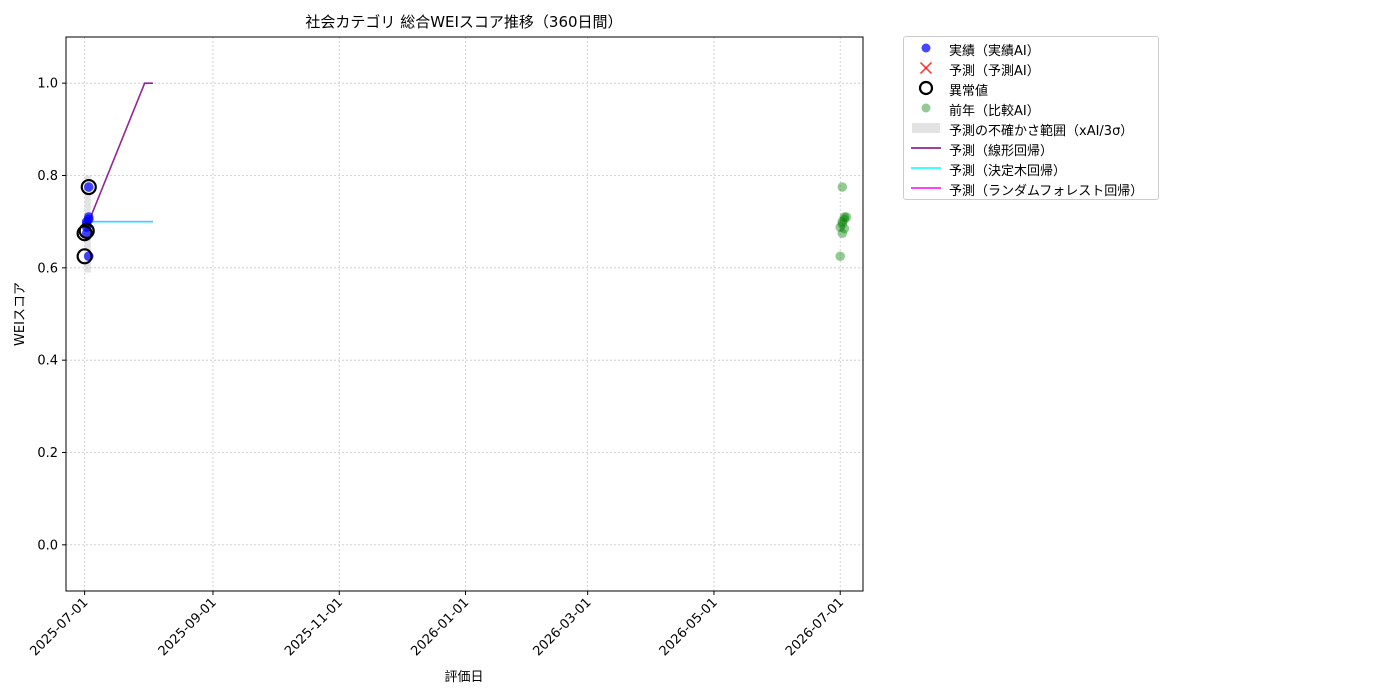 The width and height of the screenshot is (1400, 700). I want to click on y-tick-label: 0.0, so click(47, 545).